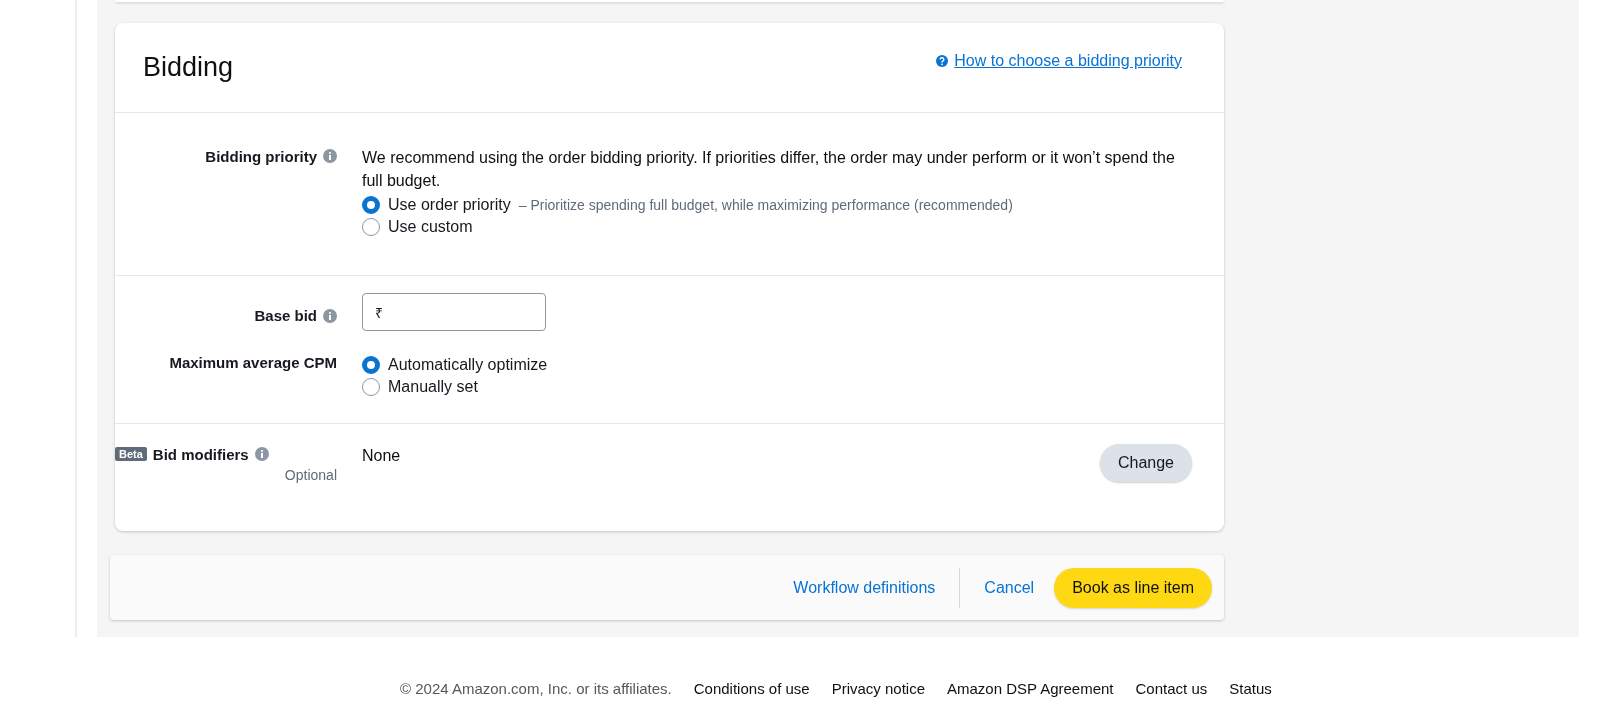 The height and width of the screenshot is (725, 1600). What do you see at coordinates (253, 362) in the screenshot?
I see `field-label: Maximum average CPM` at bounding box center [253, 362].